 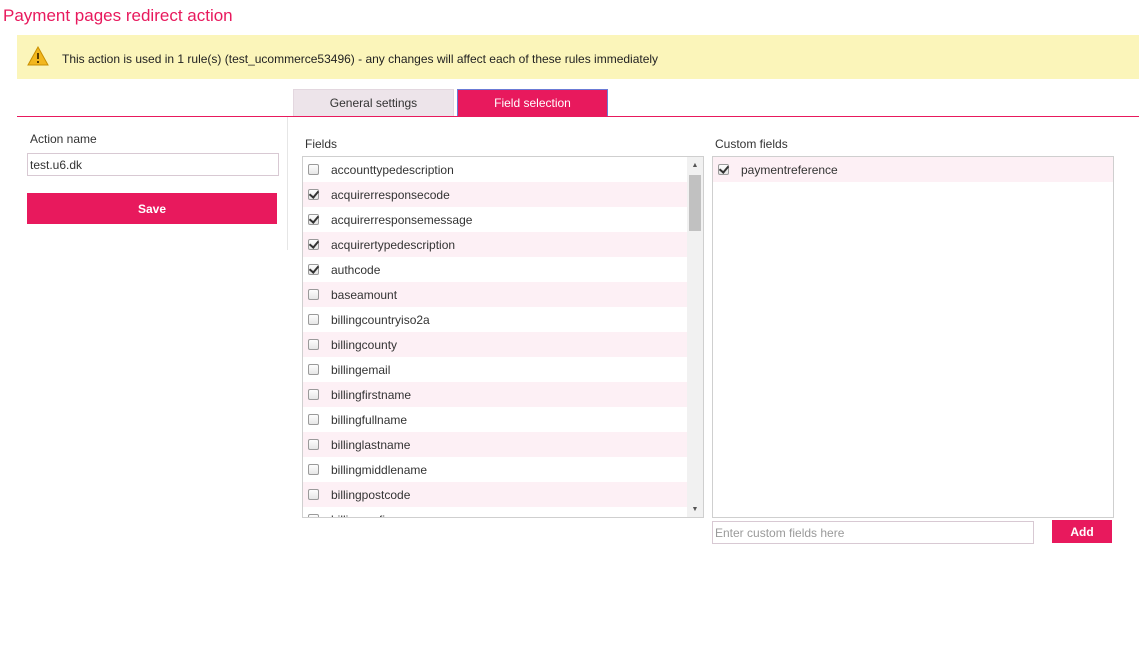 I want to click on field-name: billingfullname, so click(x=369, y=419).